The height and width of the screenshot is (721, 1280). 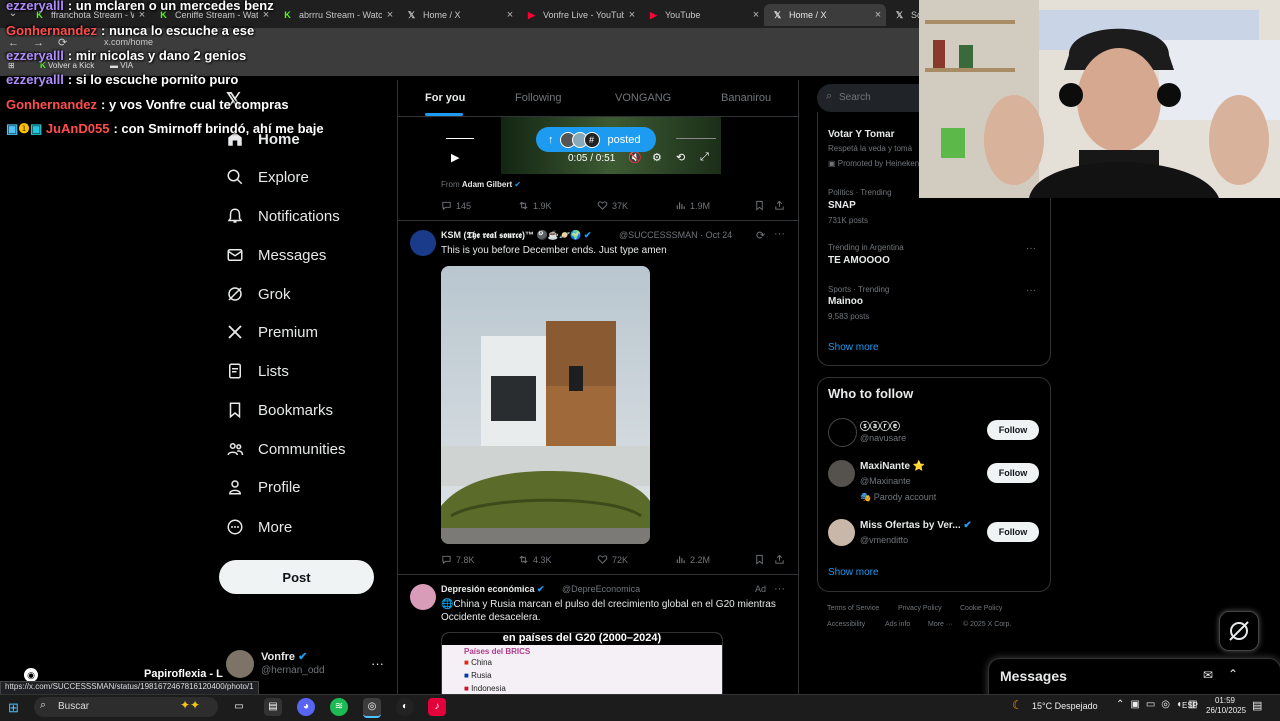 I want to click on tweet-photo, so click(x=545, y=405).